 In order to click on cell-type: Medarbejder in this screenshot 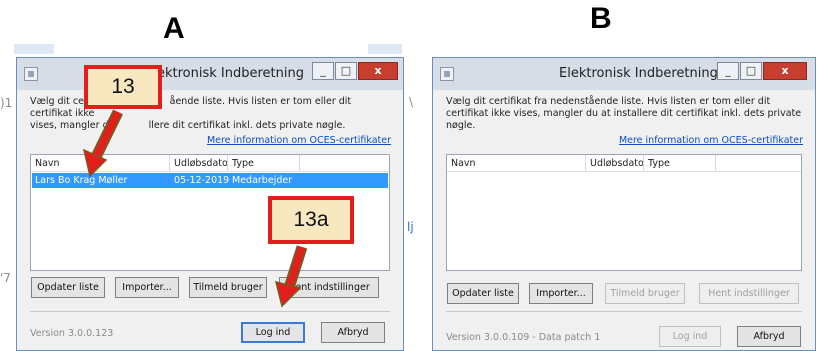, I will do `click(262, 180)`.